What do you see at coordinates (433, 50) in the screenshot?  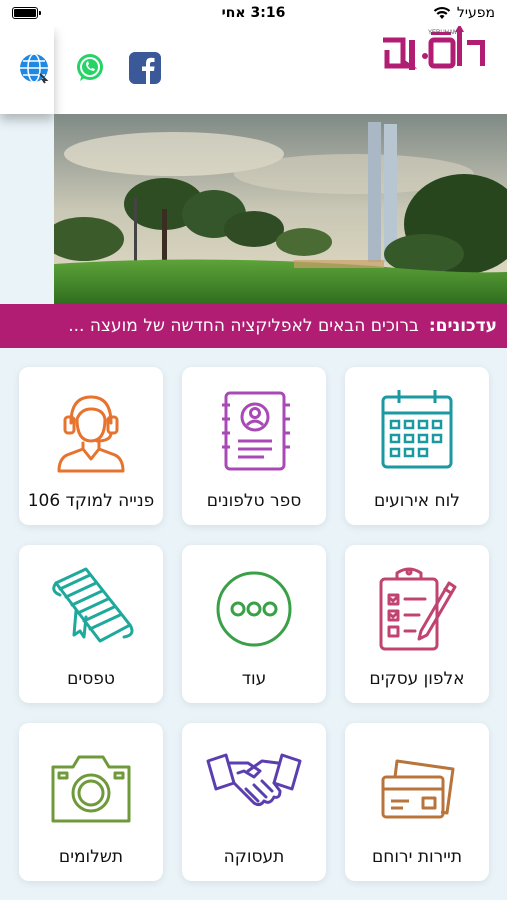 I see `yeruham-logo: YERUHAM` at bounding box center [433, 50].